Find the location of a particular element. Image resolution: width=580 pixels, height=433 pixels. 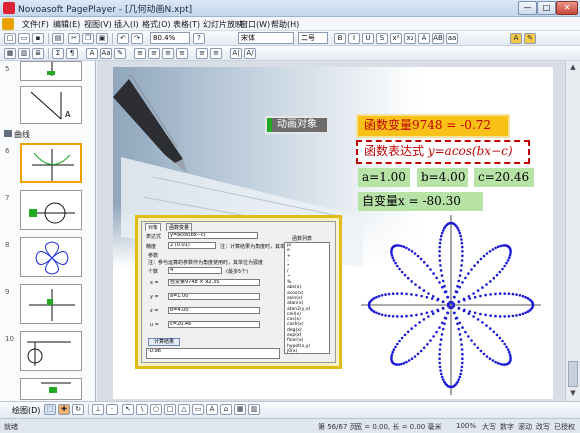

line-icon: \ is located at coordinates (142, 409).